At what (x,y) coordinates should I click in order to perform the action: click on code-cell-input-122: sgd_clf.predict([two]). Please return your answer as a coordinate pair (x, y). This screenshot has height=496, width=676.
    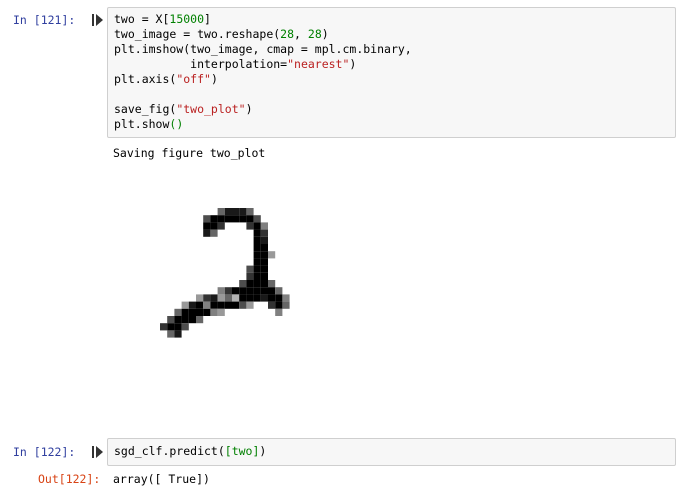
    Looking at the image, I should click on (391, 452).